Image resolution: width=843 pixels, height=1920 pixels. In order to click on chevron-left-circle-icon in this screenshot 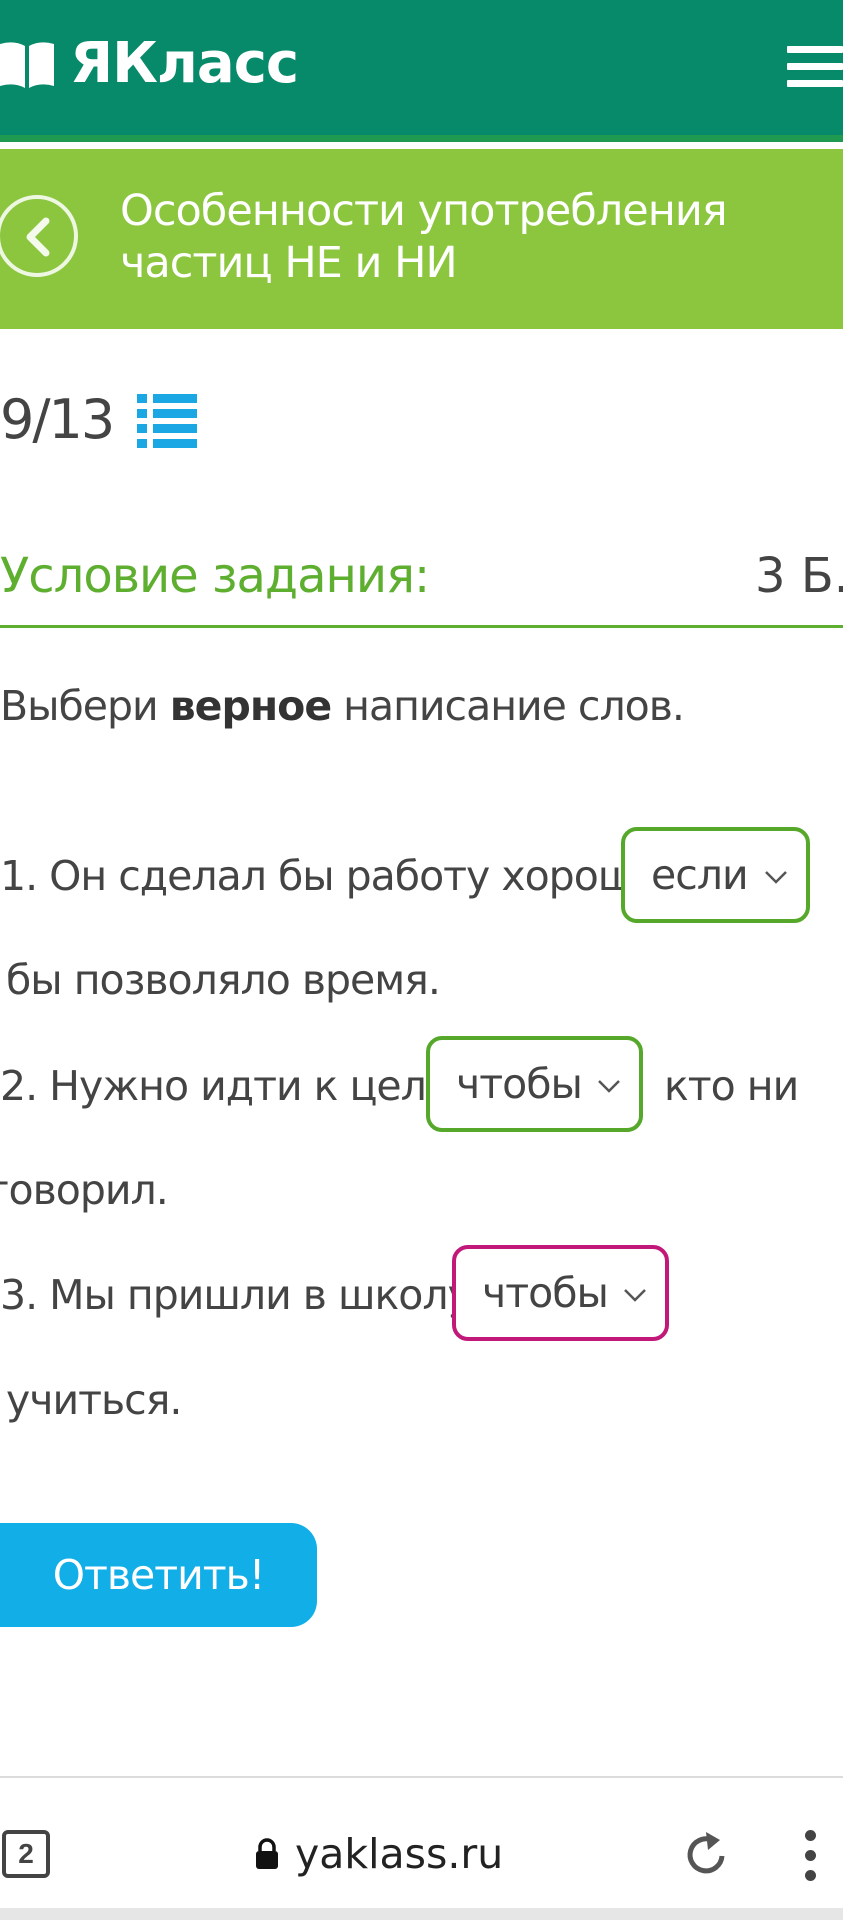, I will do `click(38, 237)`.